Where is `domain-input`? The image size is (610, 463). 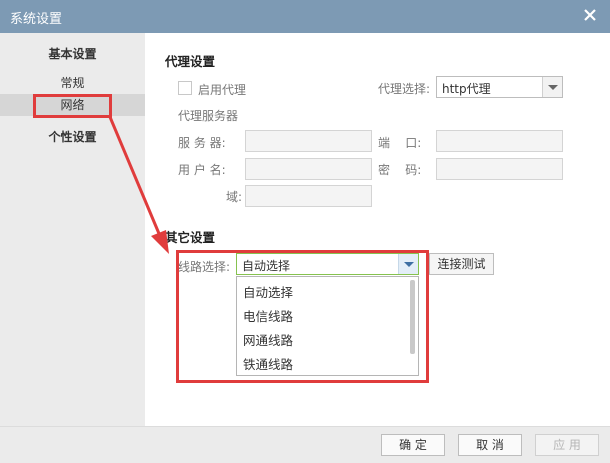
domain-input is located at coordinates (308, 196).